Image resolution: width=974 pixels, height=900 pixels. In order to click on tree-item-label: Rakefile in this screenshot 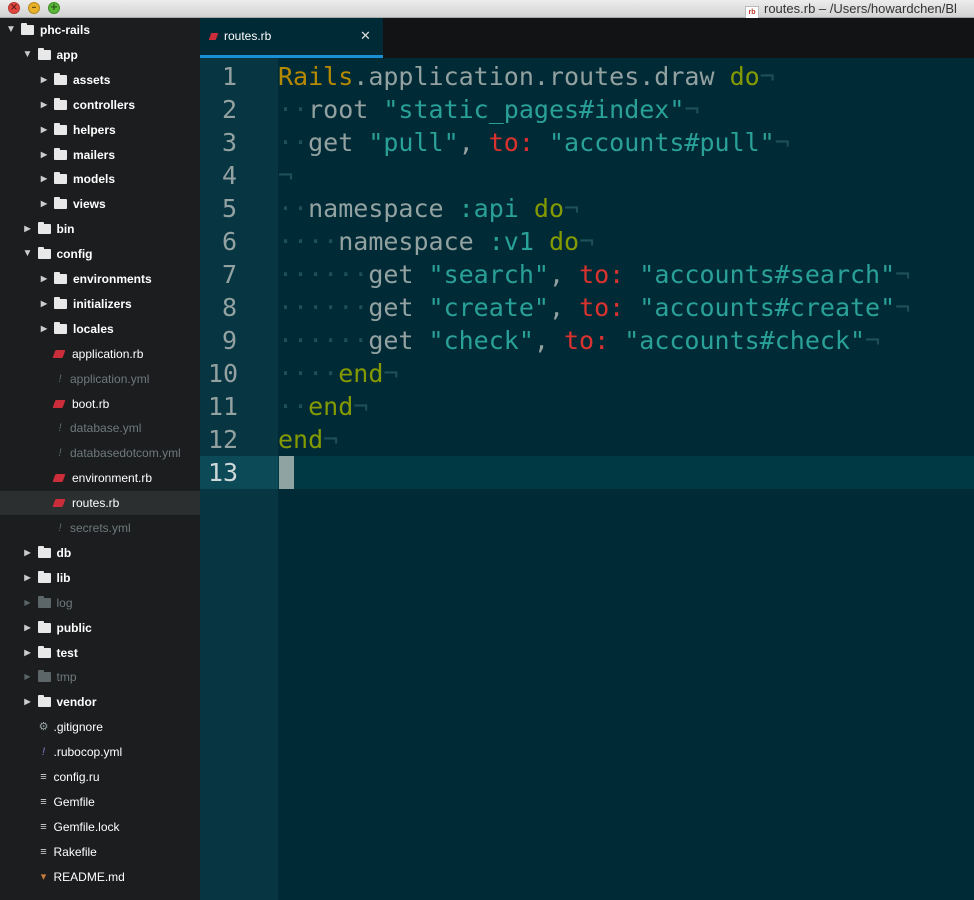, I will do `click(75, 851)`.